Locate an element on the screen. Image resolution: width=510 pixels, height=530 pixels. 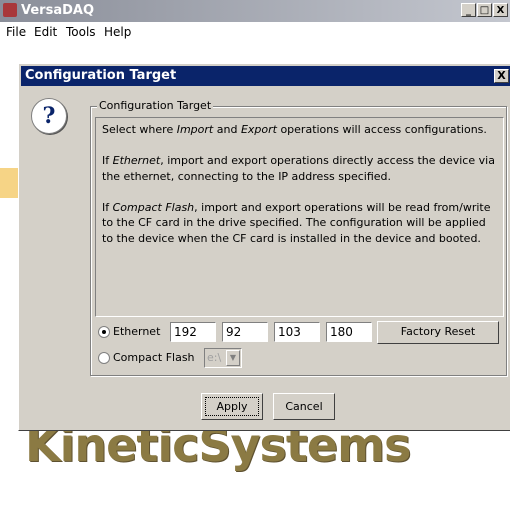
focus-indicator is located at coordinates (232, 406).